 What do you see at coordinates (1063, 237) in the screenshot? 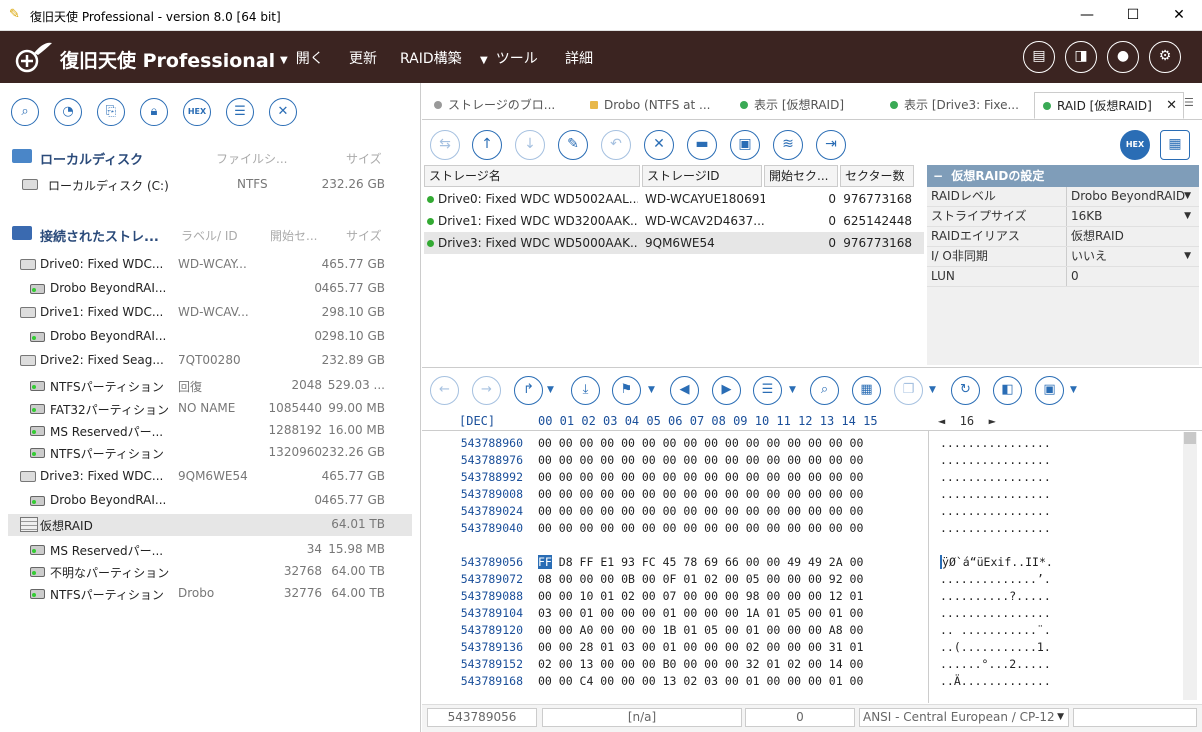
I see `setting-raid-alias: RAIDエイリアス 仮想RAID` at bounding box center [1063, 237].